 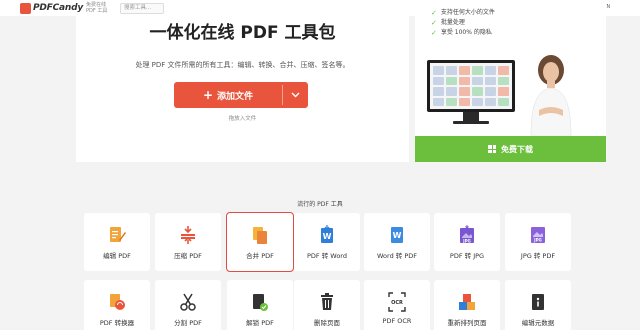 I want to click on merge-pdf-icon, so click(x=260, y=235).